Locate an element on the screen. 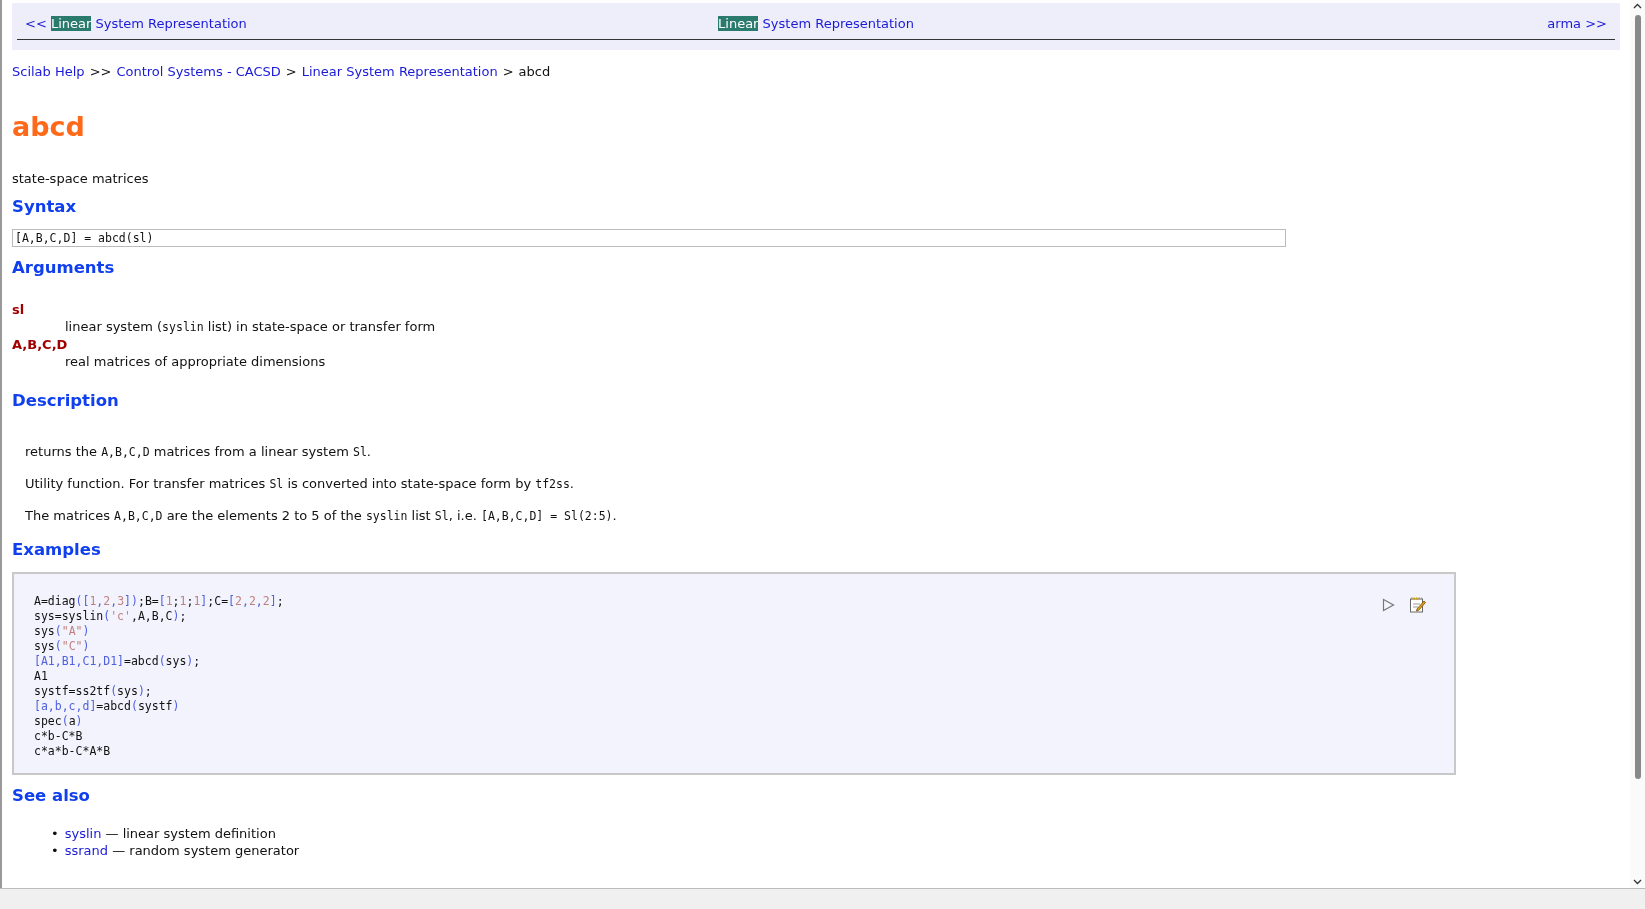  notepad-pencil-icon is located at coordinates (1417, 604).